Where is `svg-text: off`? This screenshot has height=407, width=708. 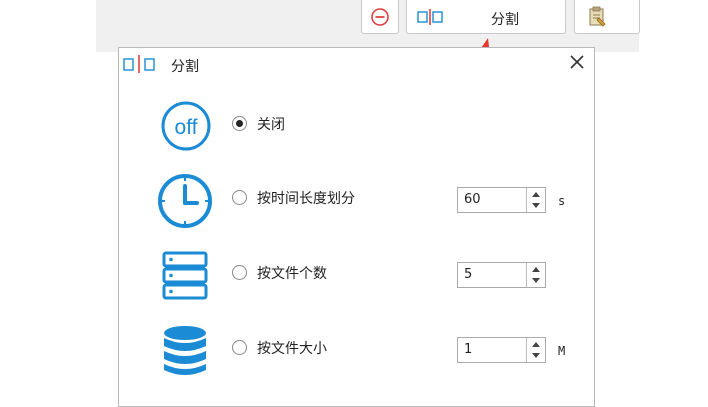
svg-text: off is located at coordinates (186, 127).